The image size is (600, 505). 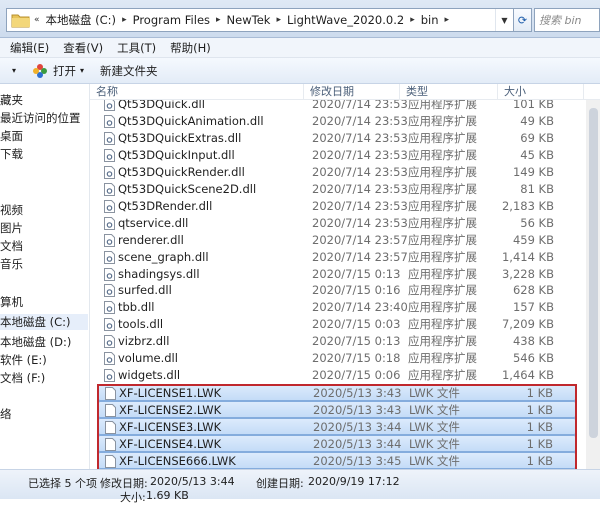 What do you see at coordinates (430, 20) in the screenshot?
I see `breadcrumb-bin: bin` at bounding box center [430, 20].